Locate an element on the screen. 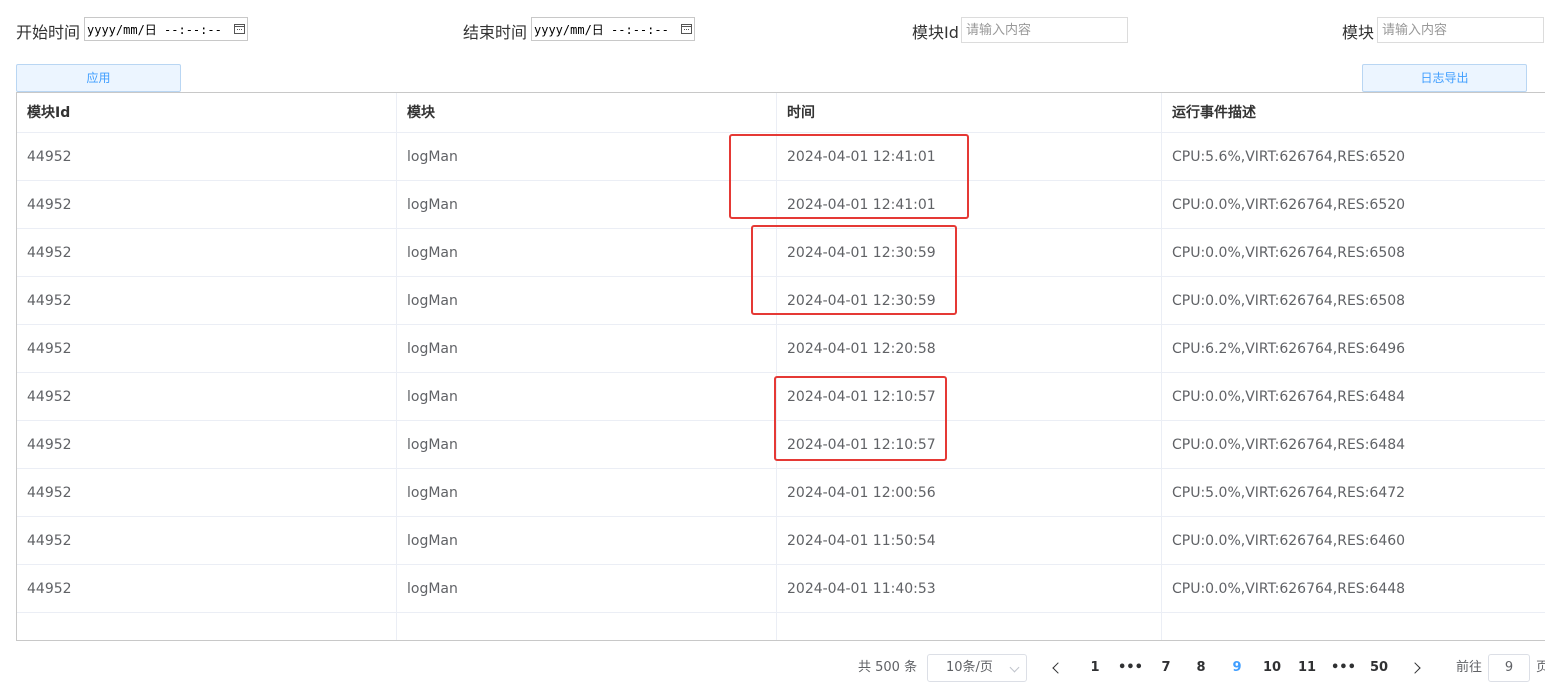 The height and width of the screenshot is (696, 1545). module-label: 模块 is located at coordinates (1358, 32).